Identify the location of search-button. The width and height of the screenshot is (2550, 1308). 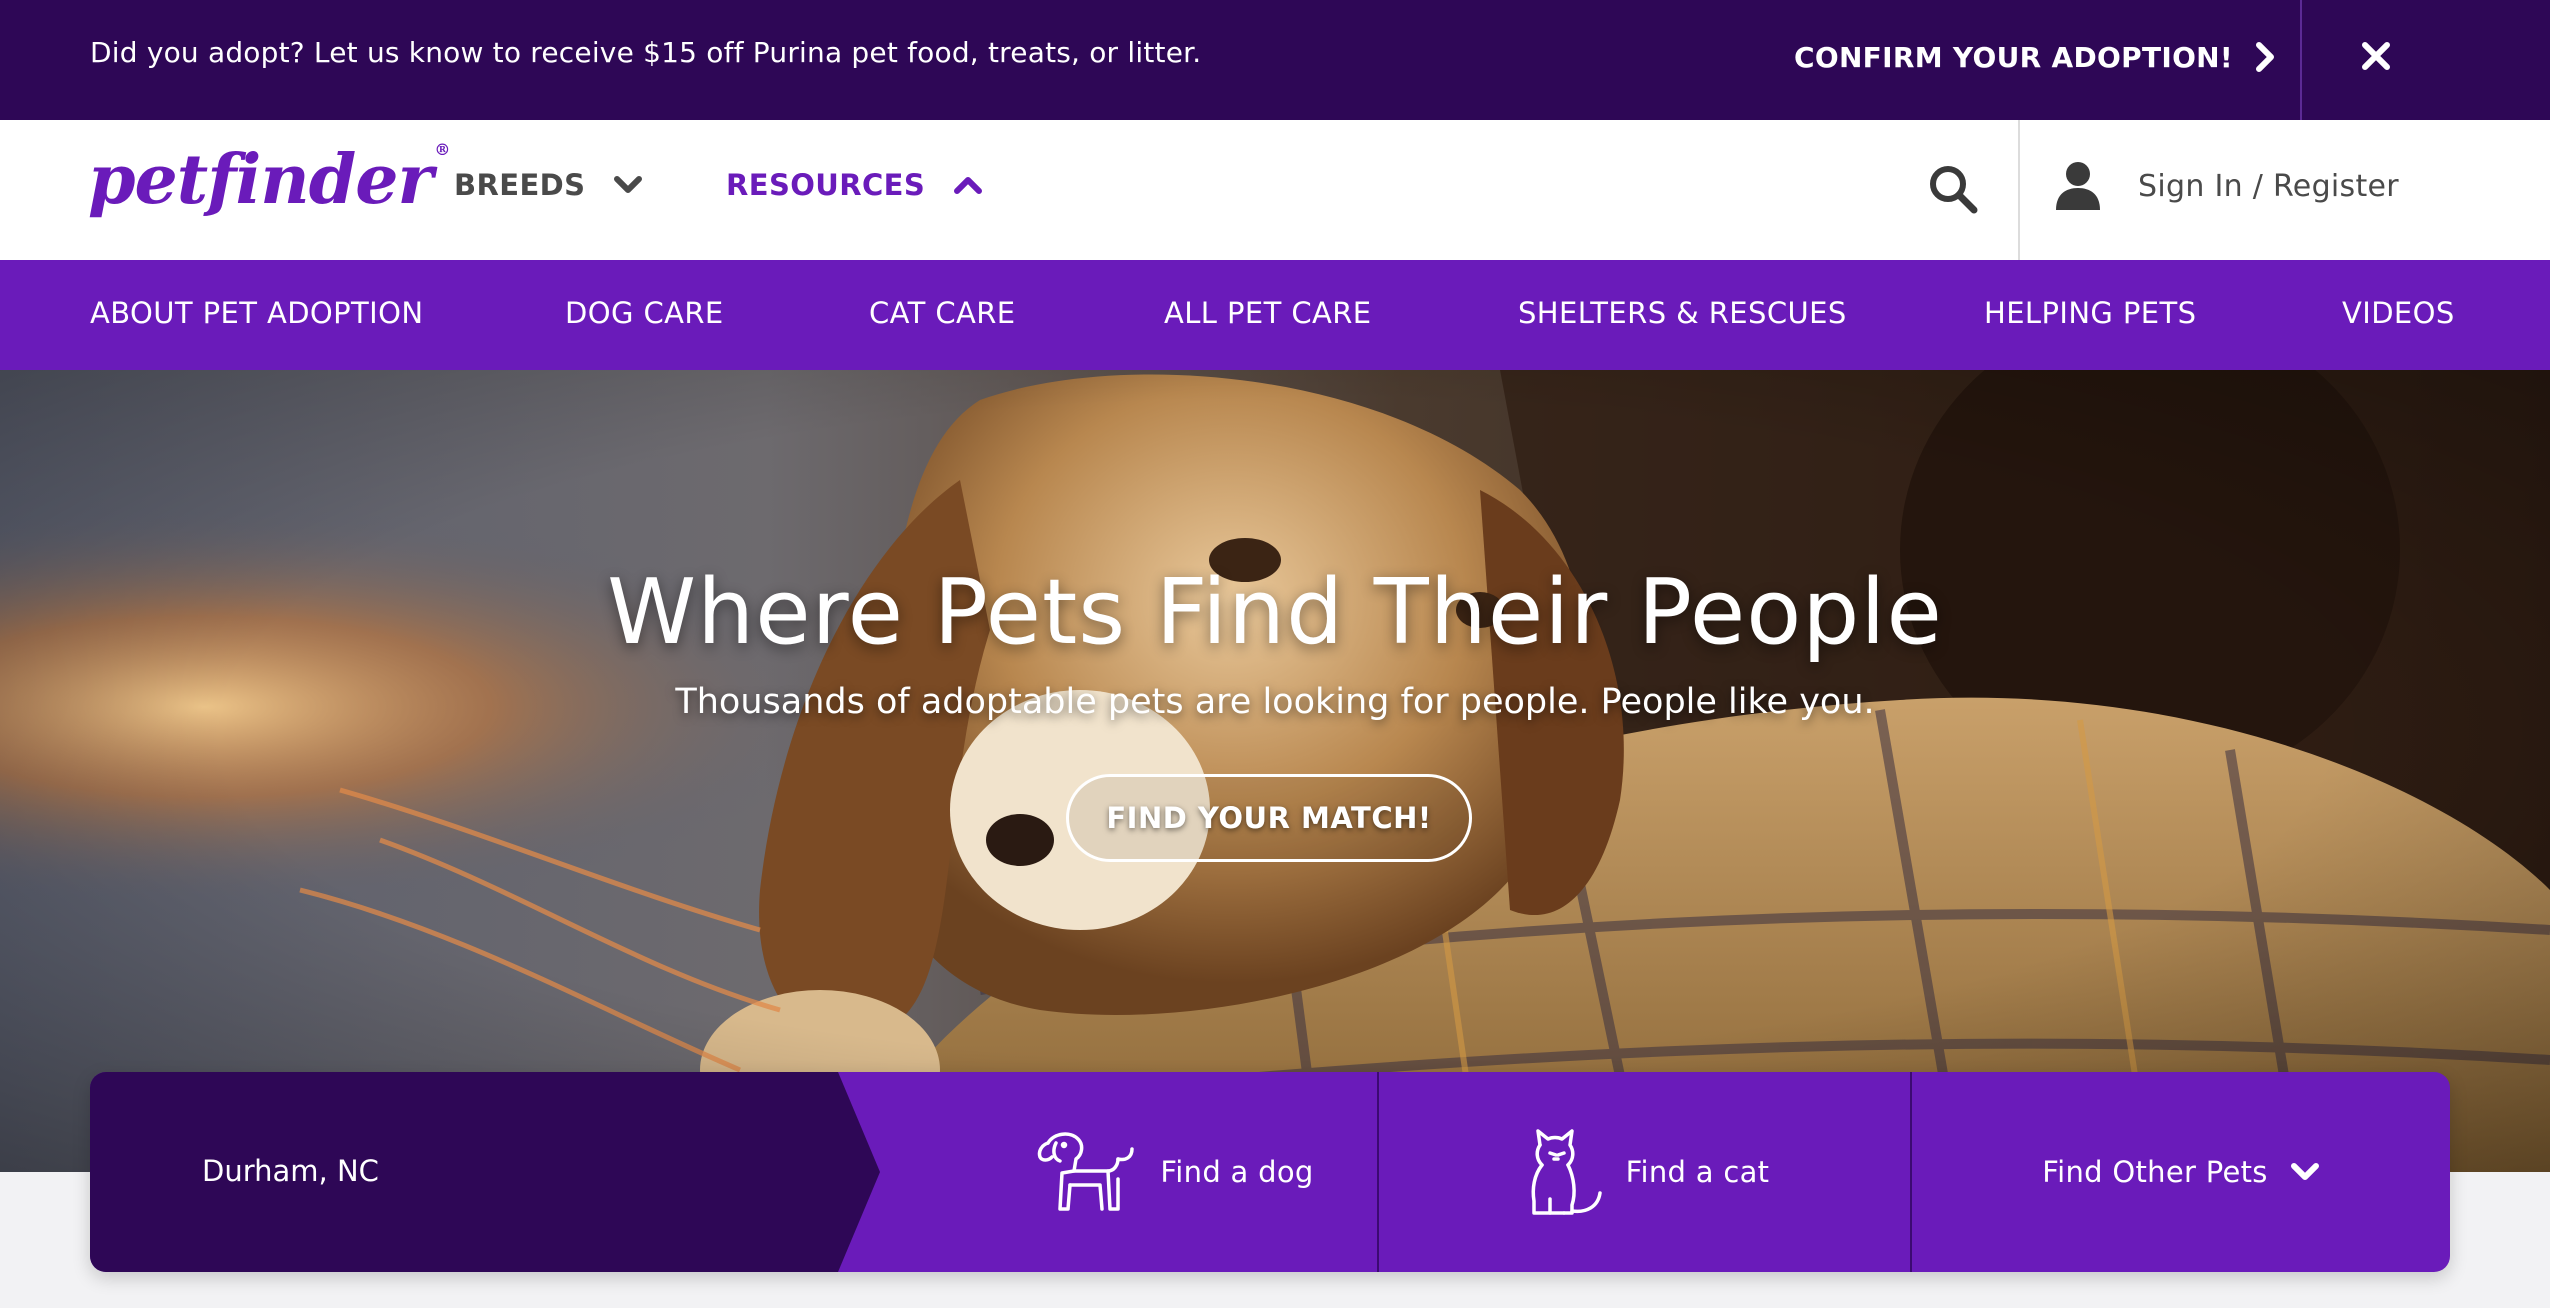
(1954, 190).